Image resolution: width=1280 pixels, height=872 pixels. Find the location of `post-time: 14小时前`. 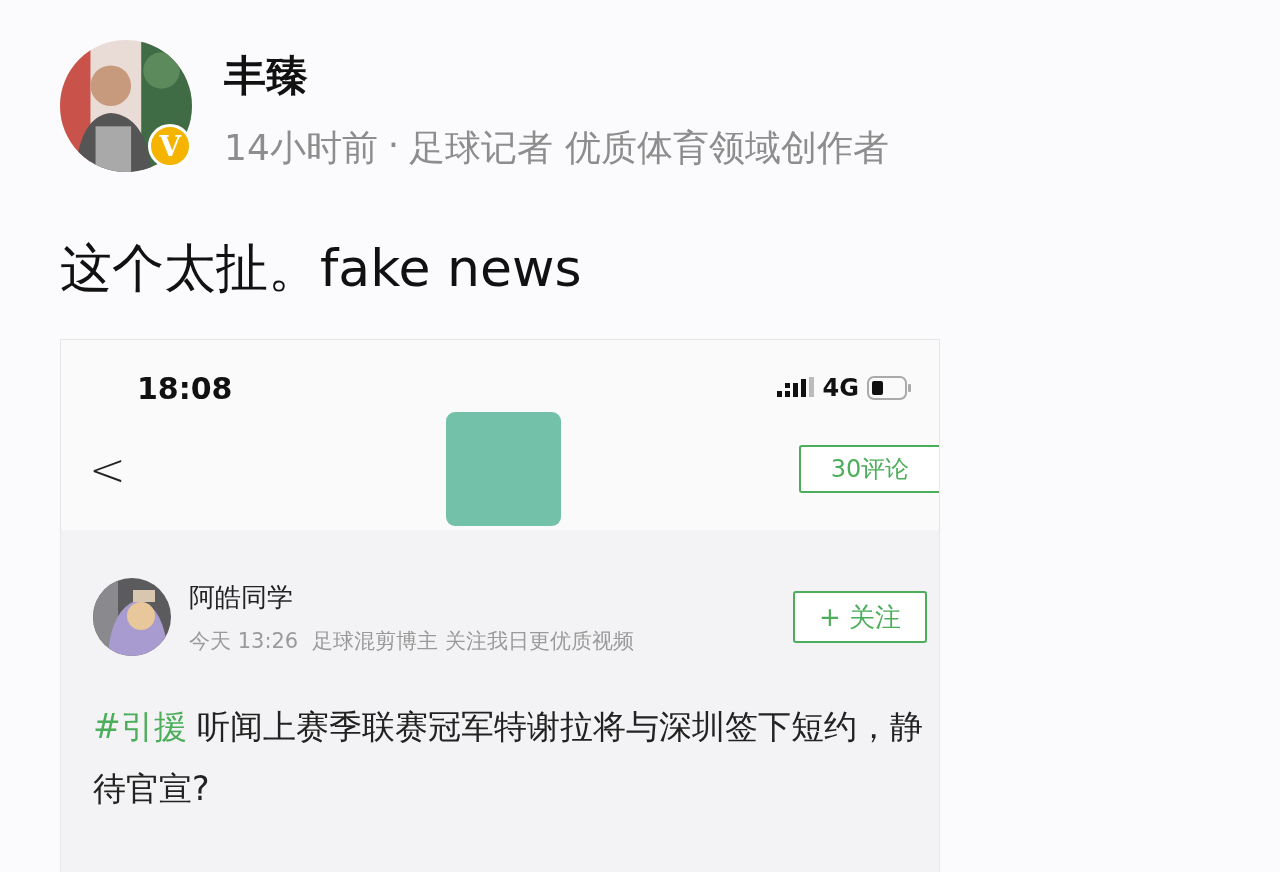

post-time: 14小时前 is located at coordinates (301, 148).